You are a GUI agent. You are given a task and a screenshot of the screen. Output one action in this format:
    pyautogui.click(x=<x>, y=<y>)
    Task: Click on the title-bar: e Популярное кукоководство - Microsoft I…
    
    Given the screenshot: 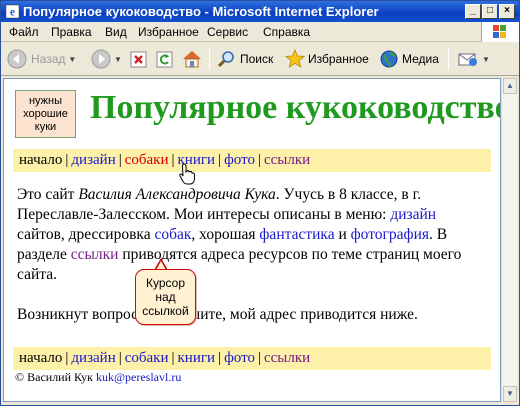 What is the action you would take?
    pyautogui.click(x=260, y=11)
    